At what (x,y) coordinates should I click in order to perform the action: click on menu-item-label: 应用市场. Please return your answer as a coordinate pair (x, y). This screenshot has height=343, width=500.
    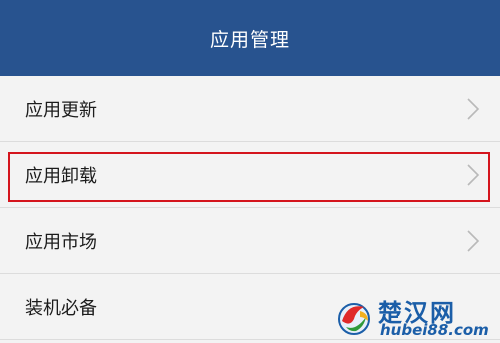
    Looking at the image, I should click on (61, 242).